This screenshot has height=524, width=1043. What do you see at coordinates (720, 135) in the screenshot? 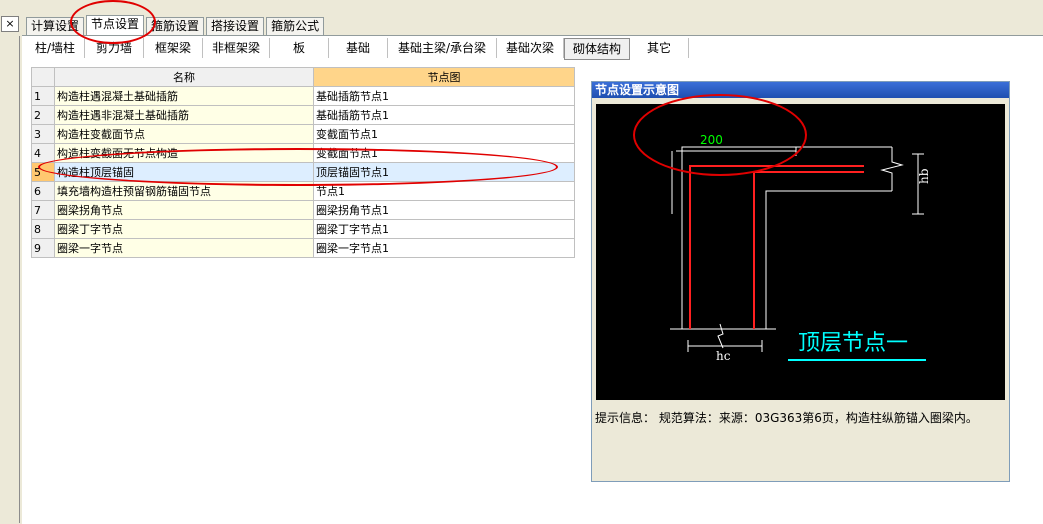
I see `annotation-ellipse-dimension` at bounding box center [720, 135].